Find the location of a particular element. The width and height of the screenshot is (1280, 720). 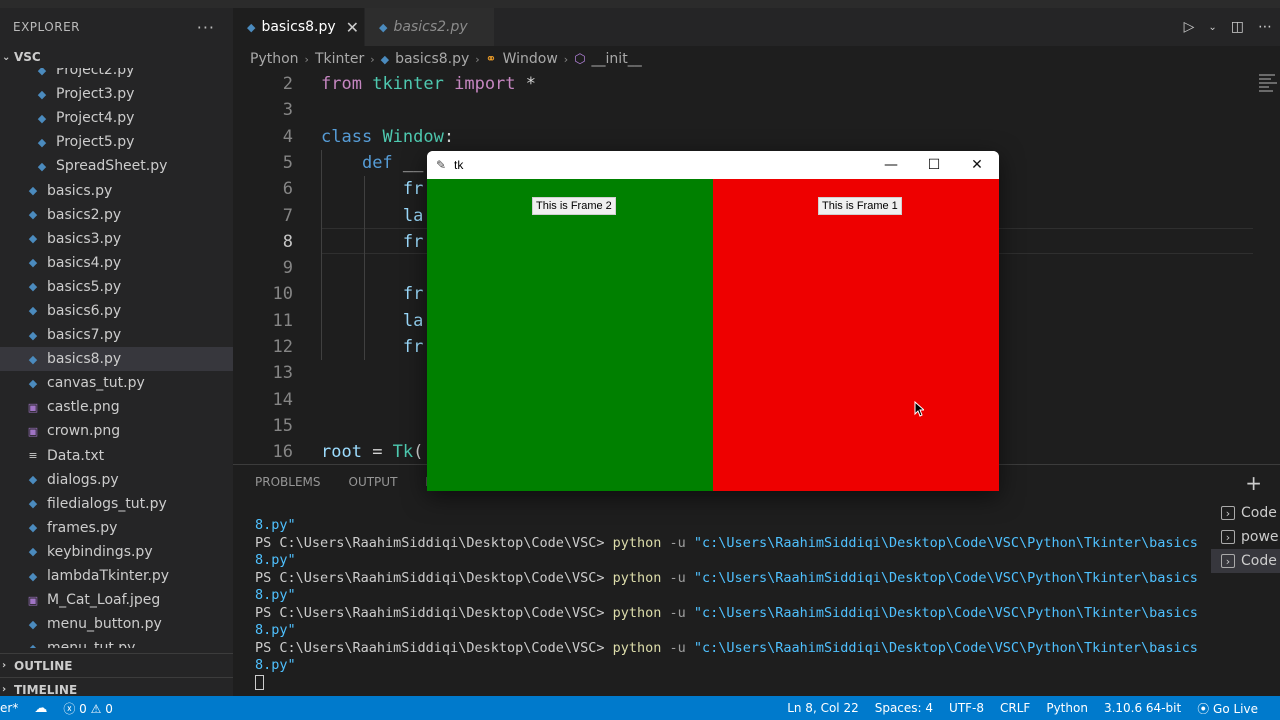

breadcrumb-method: __init__ is located at coordinates (617, 59).